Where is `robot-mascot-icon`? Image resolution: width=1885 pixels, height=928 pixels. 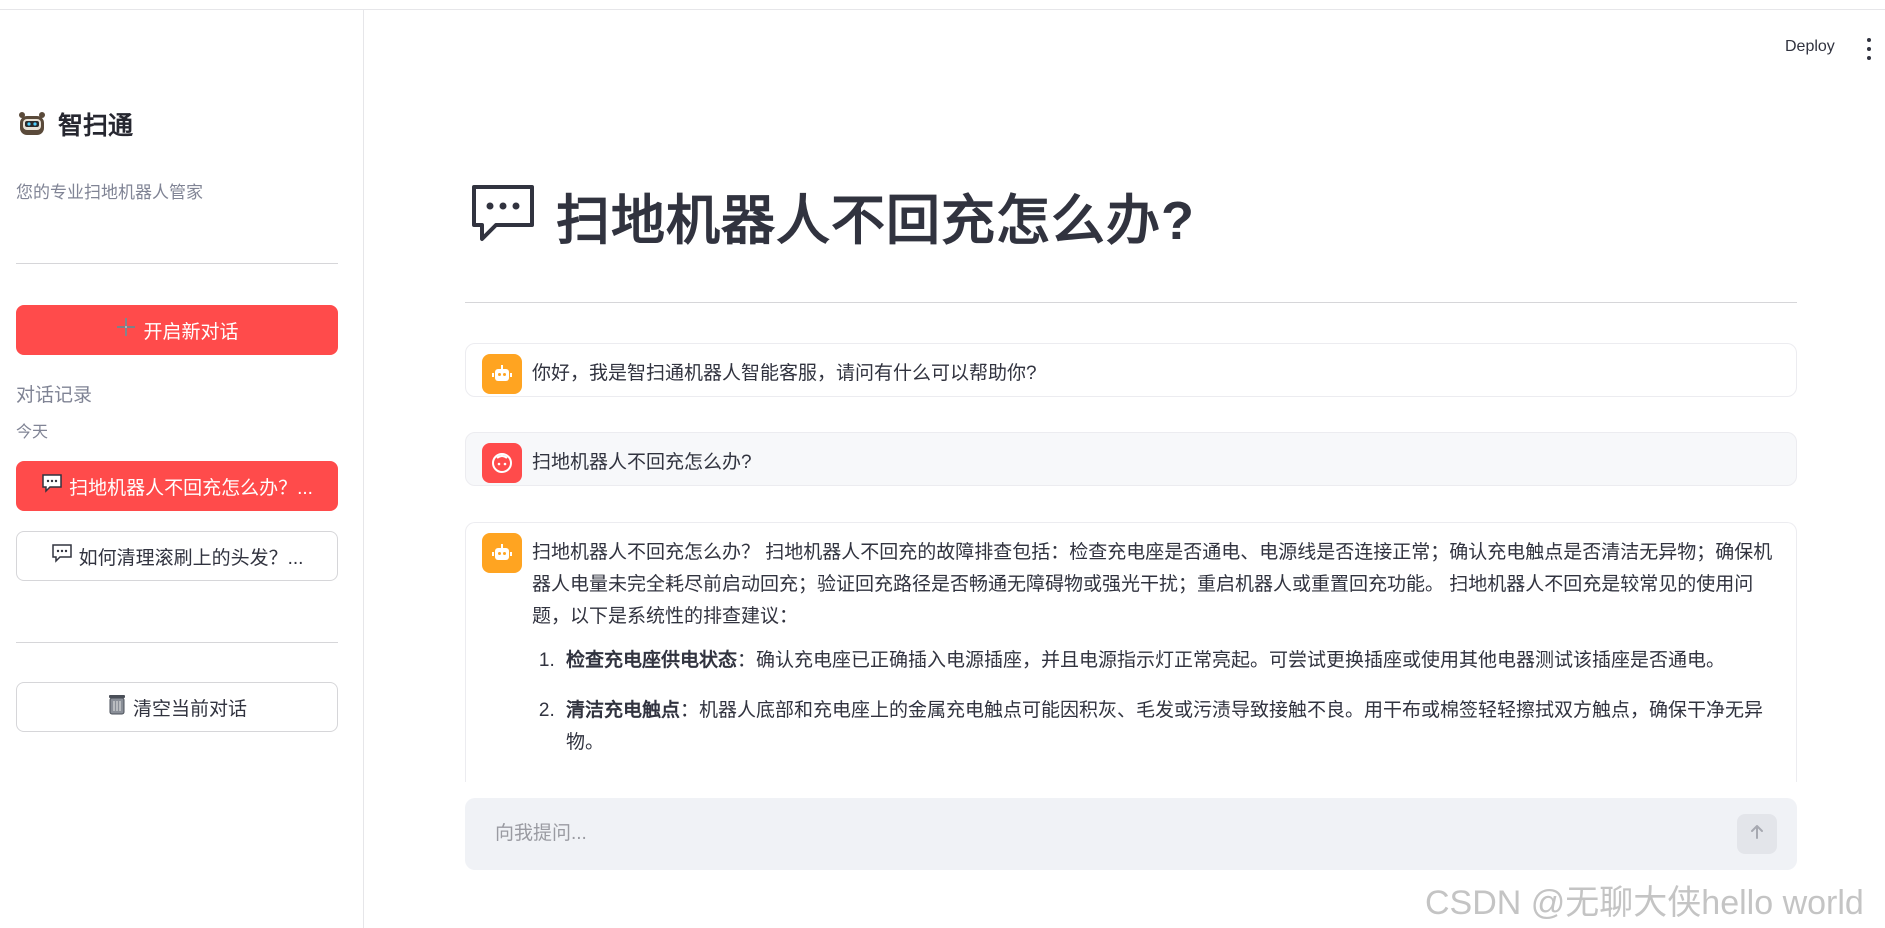
robot-mascot-icon is located at coordinates (32, 124).